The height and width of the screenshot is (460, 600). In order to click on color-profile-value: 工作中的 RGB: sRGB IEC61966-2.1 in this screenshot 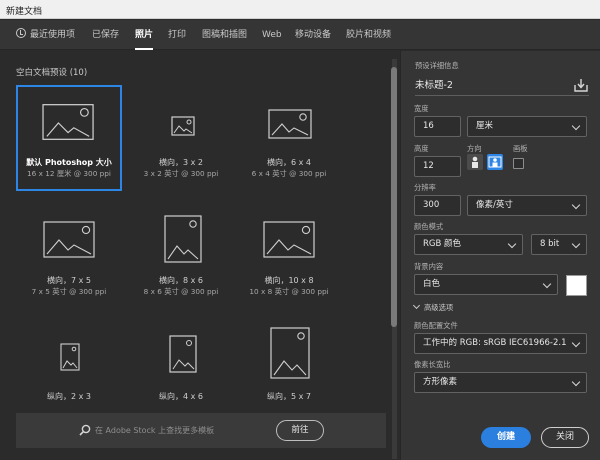, I will do `click(495, 343)`.